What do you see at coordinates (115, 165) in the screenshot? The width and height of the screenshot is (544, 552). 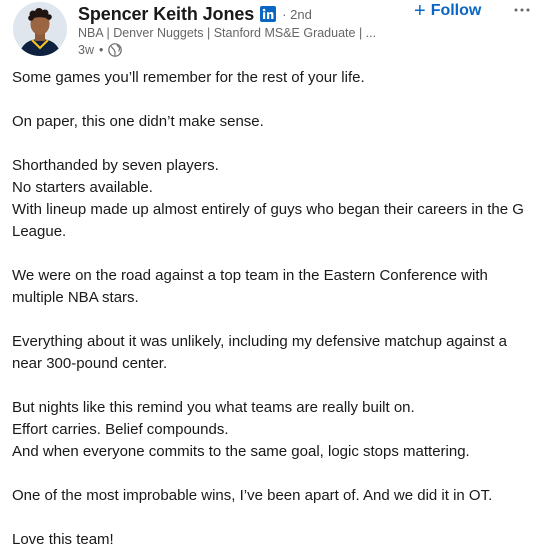 I see `post-text-line: Shorthanded by seven players.` at bounding box center [115, 165].